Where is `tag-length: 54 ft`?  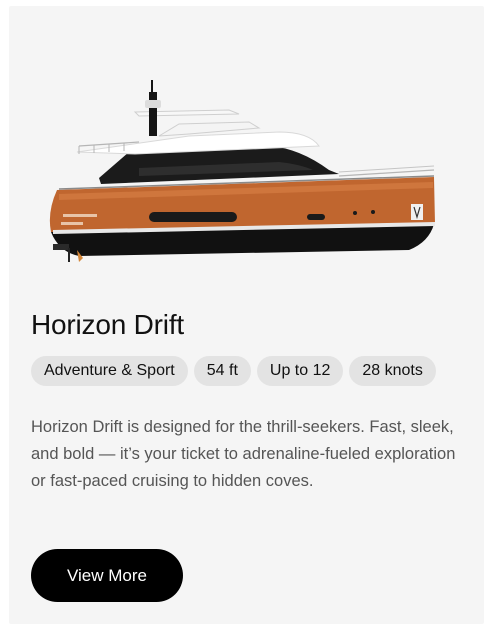 tag-length: 54 ft is located at coordinates (222, 371).